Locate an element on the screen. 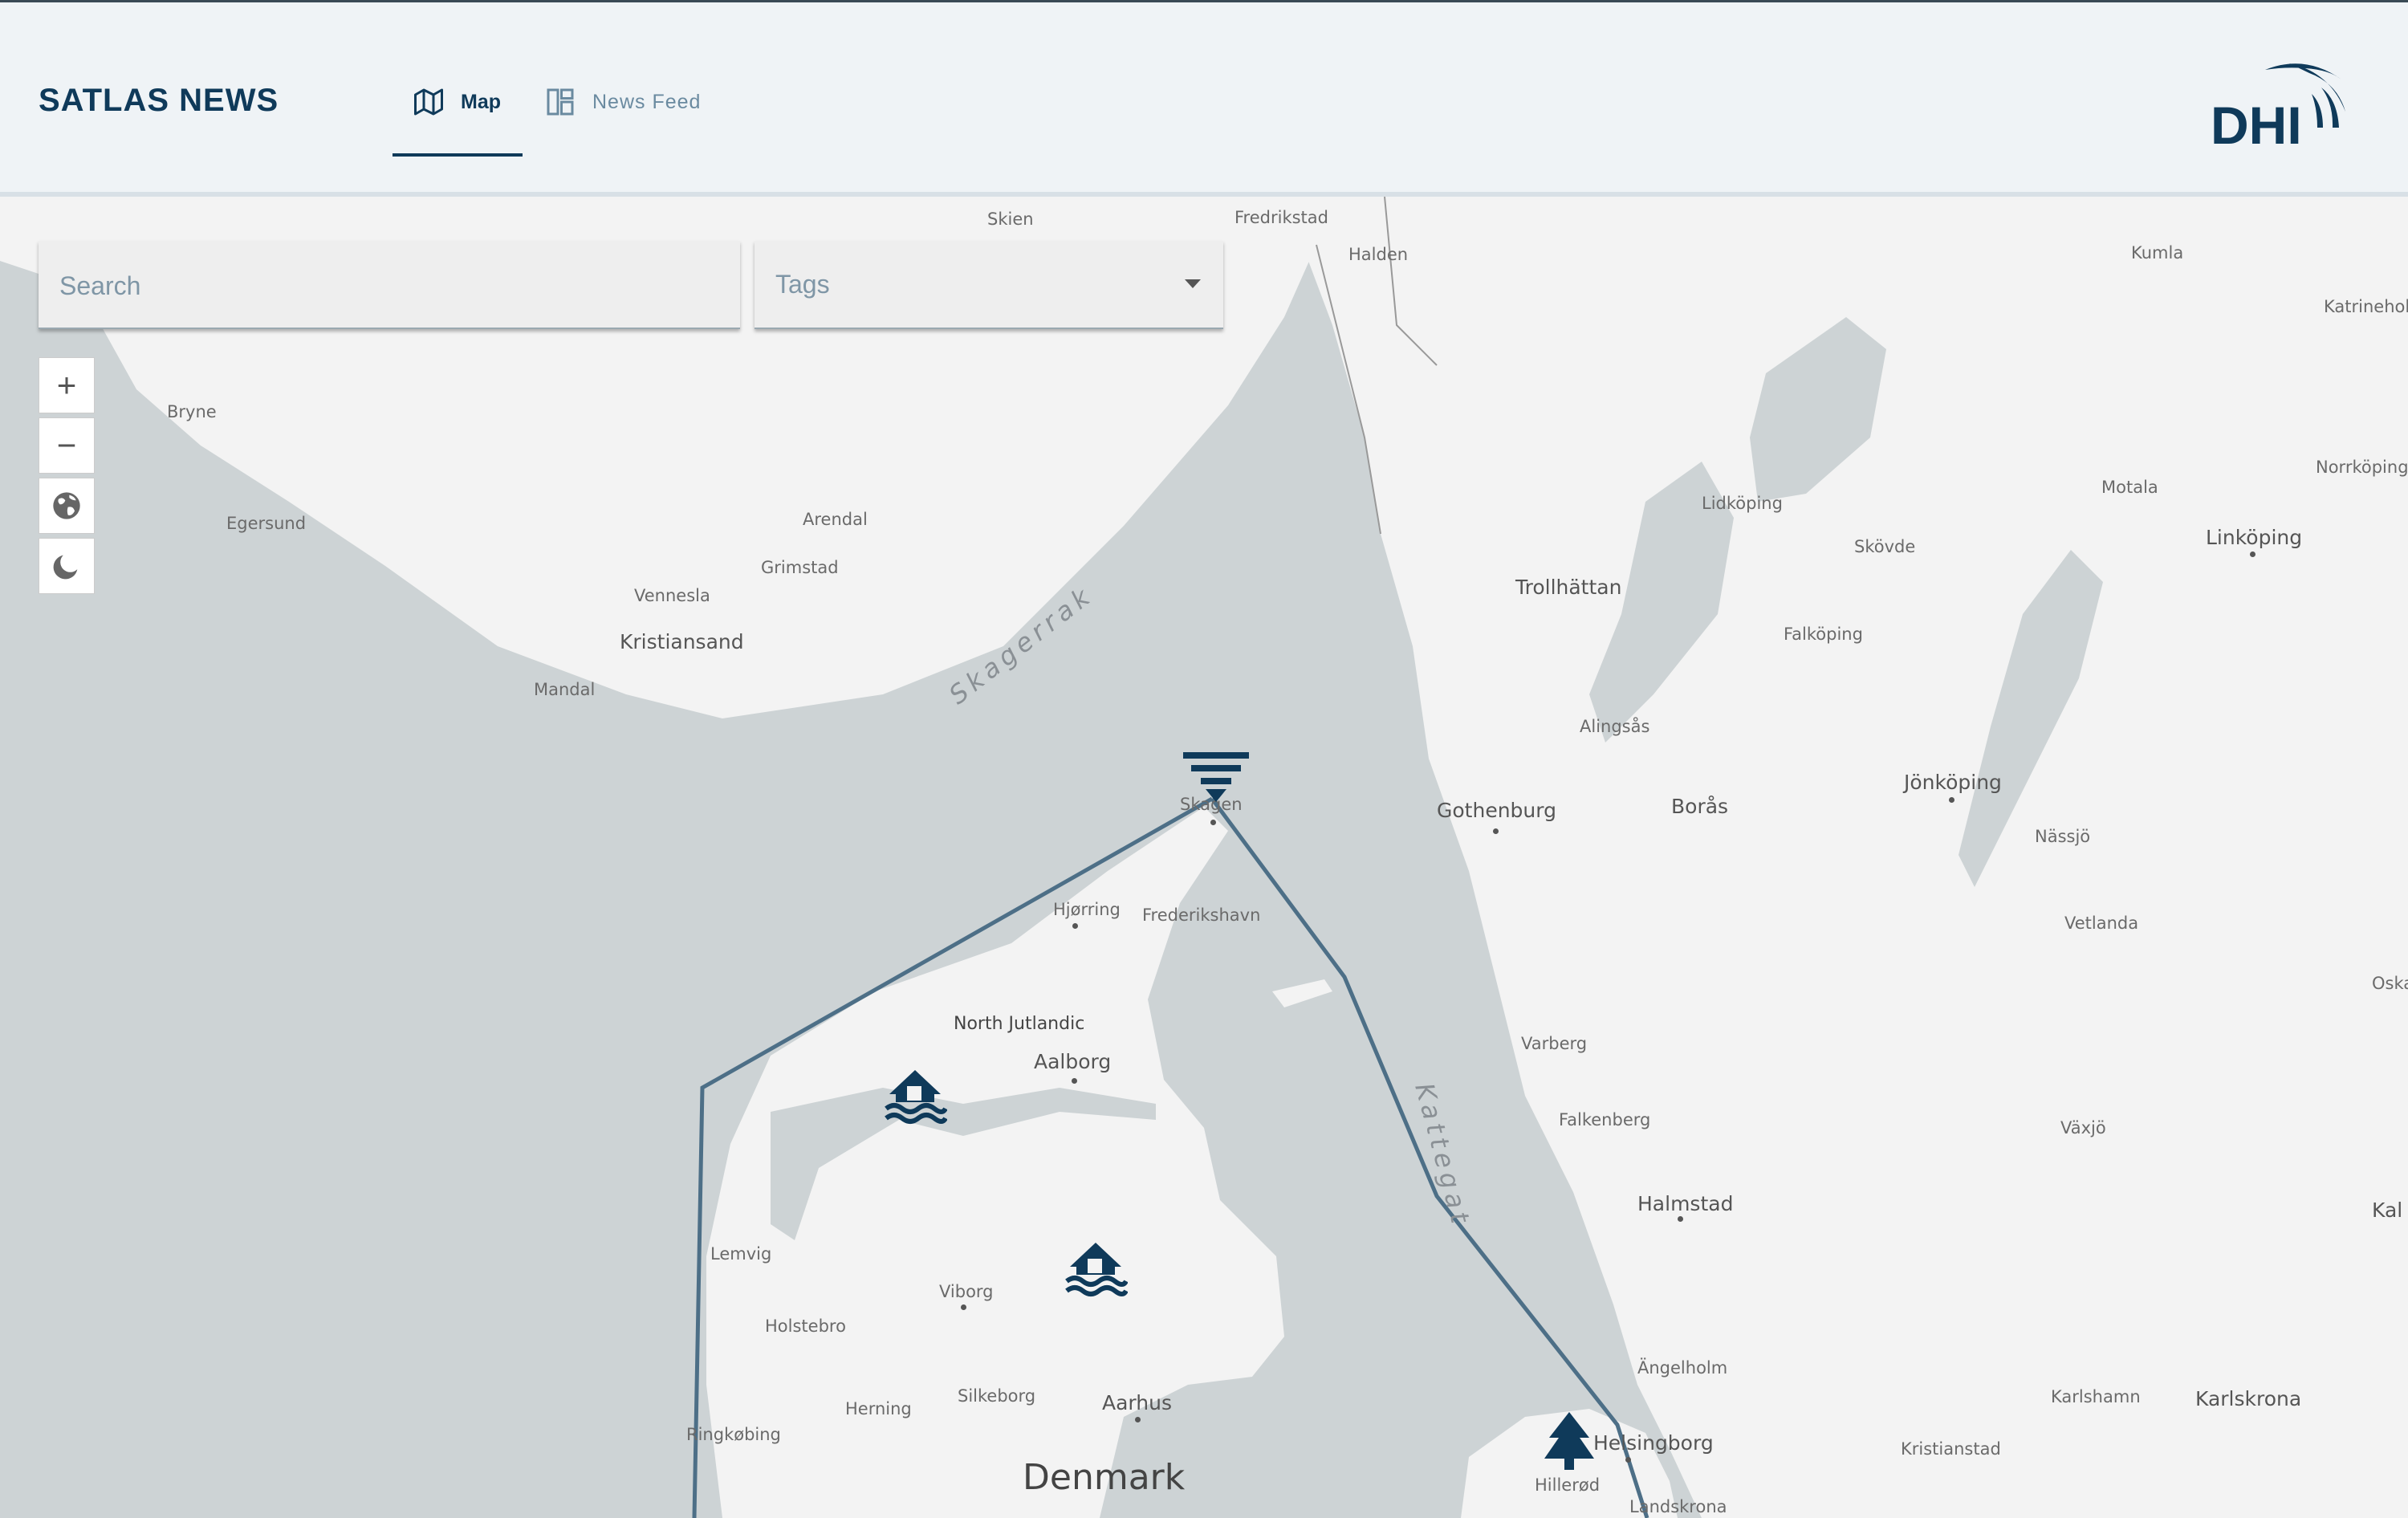 The width and height of the screenshot is (2408, 1518). city-label-norrkoping: Norrköping is located at coordinates (2362, 468).